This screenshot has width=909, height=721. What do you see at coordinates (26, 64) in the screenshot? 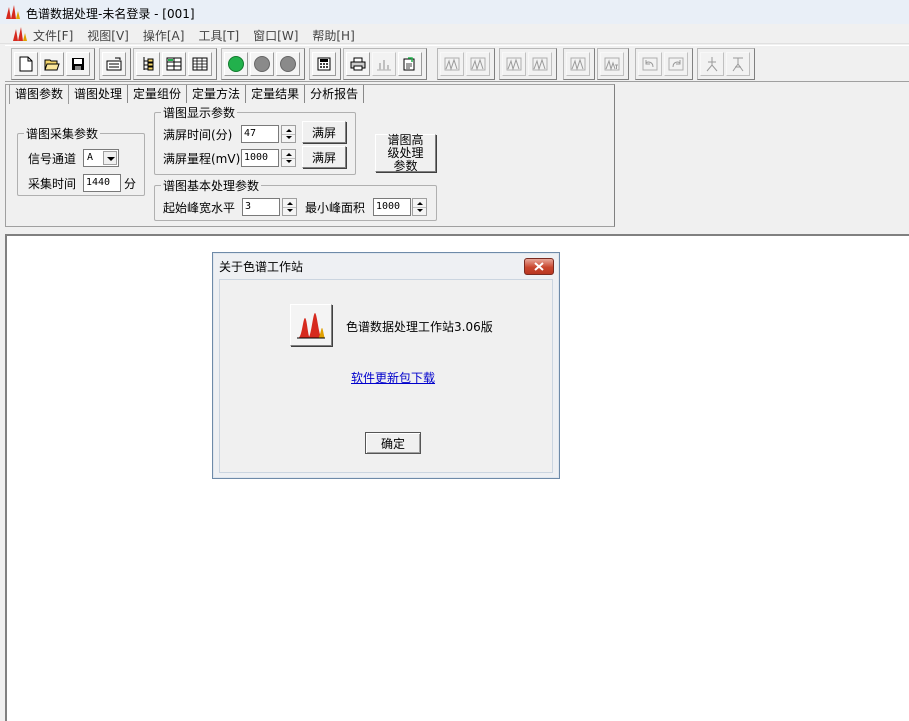
I see `new-file-button` at bounding box center [26, 64].